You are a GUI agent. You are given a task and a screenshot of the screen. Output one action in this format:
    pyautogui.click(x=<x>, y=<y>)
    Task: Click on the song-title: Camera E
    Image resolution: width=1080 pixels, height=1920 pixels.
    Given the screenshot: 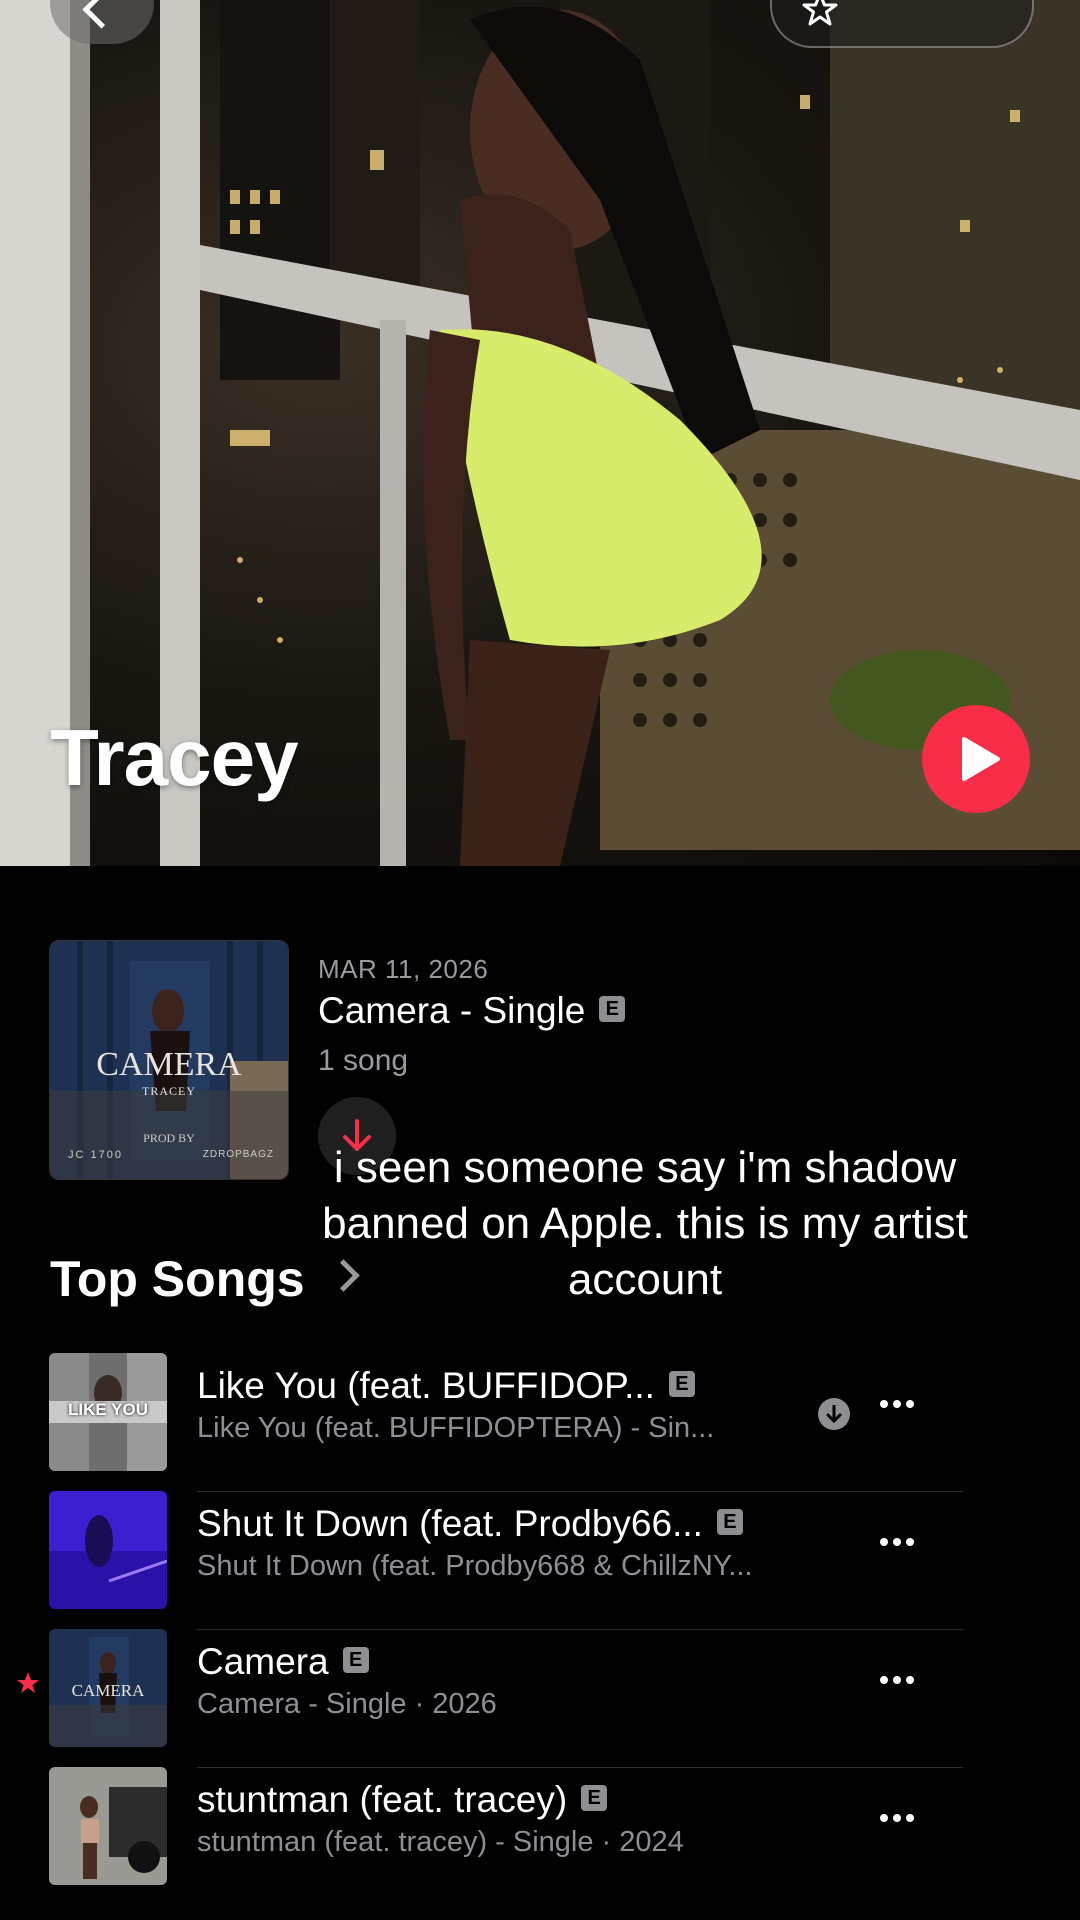 What is the action you would take?
    pyautogui.click(x=283, y=1662)
    